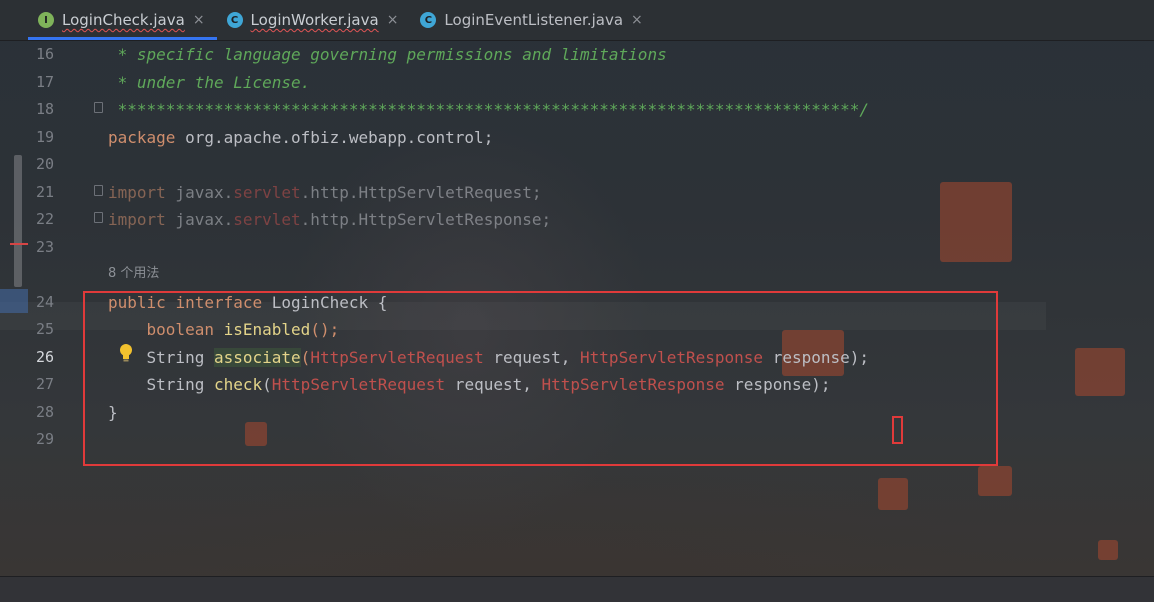  What do you see at coordinates (209, 82) in the screenshot?
I see `code-line-17: * under the License.` at bounding box center [209, 82].